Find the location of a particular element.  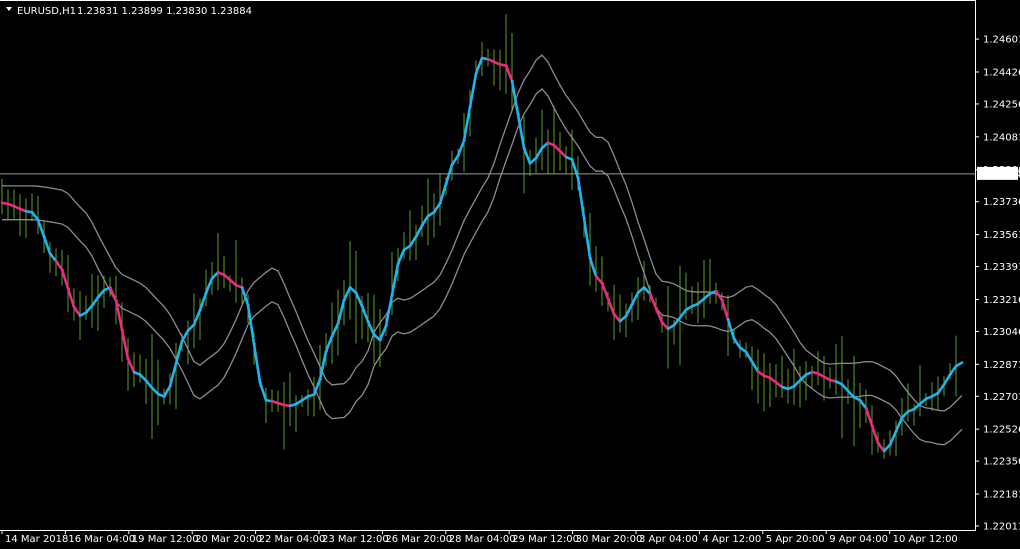

price-label-text: 1.23884 is located at coordinates (1000, 174).